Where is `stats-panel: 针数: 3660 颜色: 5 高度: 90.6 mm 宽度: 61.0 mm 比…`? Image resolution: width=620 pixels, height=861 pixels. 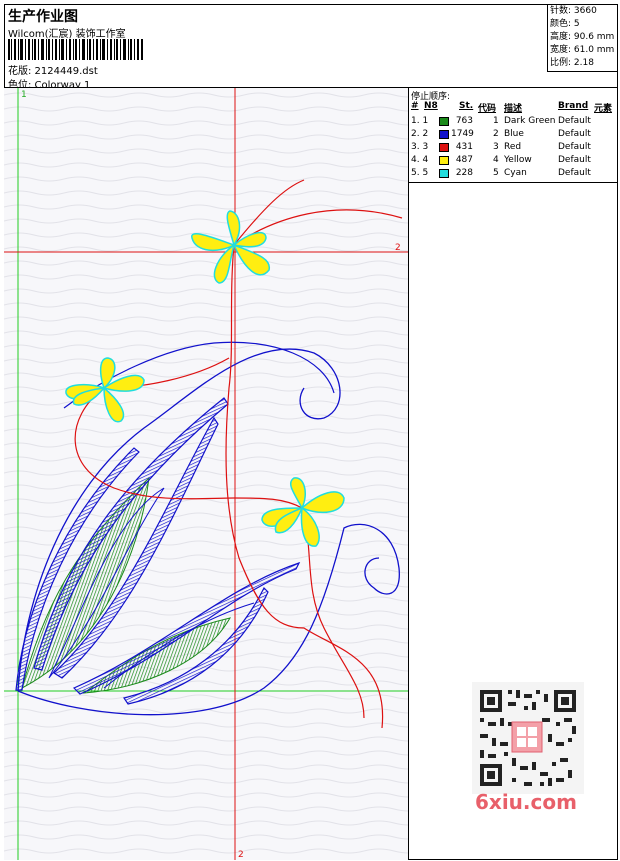
stats-panel: 针数: 3660 颜色: 5 高度: 90.6 mm 宽度: 61.0 mm 比… is located at coordinates (582, 38).